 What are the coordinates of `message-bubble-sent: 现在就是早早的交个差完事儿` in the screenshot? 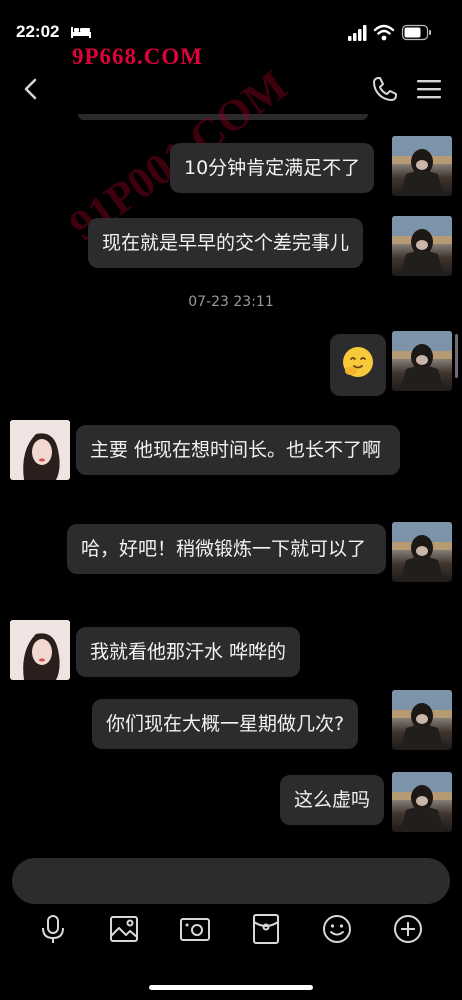 It's located at (226, 243).